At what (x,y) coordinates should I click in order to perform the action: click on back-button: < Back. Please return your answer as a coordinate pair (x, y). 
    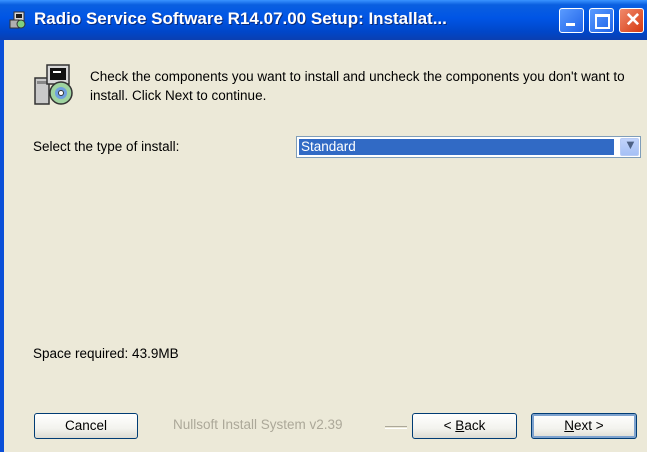
    Looking at the image, I should click on (464, 426).